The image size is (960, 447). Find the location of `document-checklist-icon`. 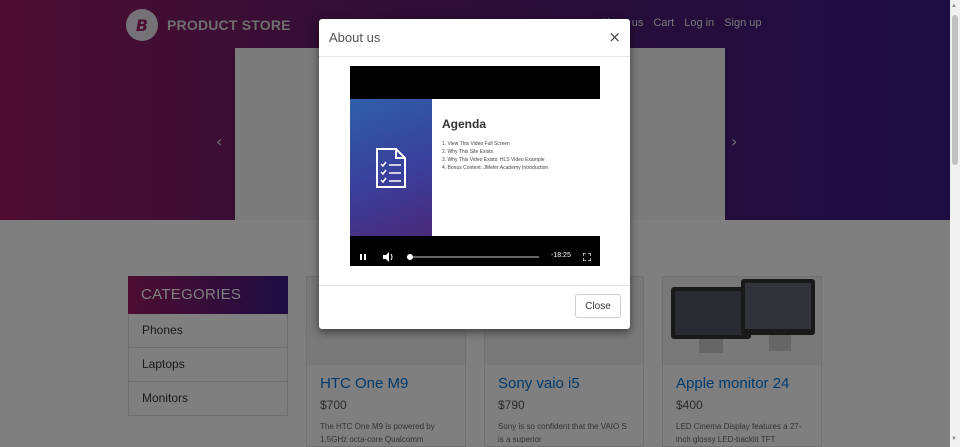

document-checklist-icon is located at coordinates (391, 167).